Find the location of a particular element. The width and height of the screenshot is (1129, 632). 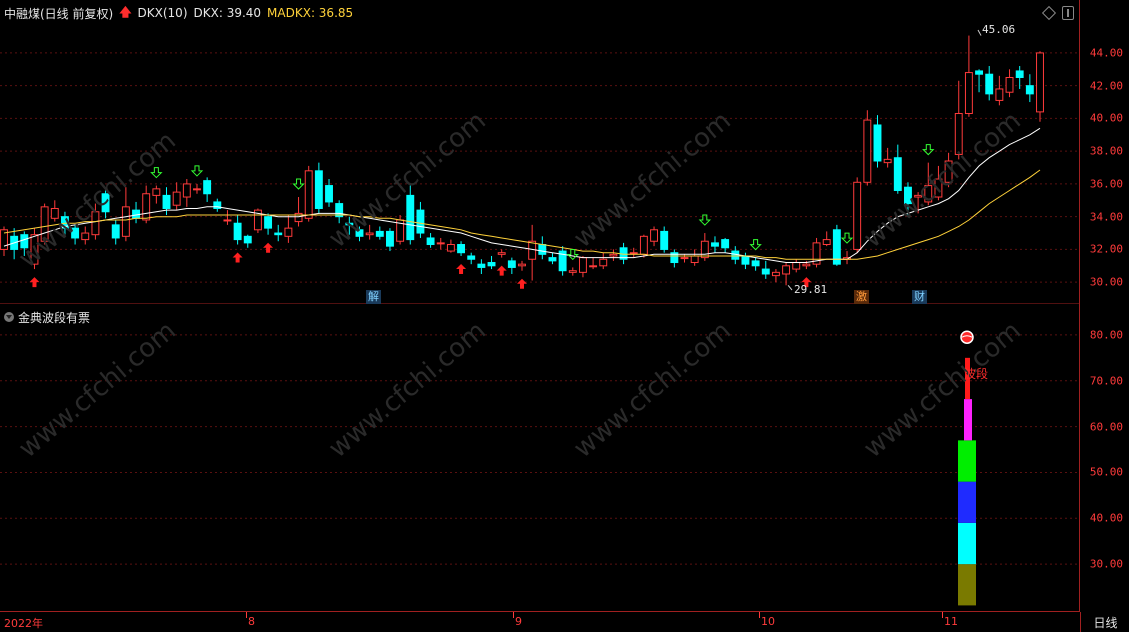

event-marker-ji: 激 is located at coordinates (861, 297).